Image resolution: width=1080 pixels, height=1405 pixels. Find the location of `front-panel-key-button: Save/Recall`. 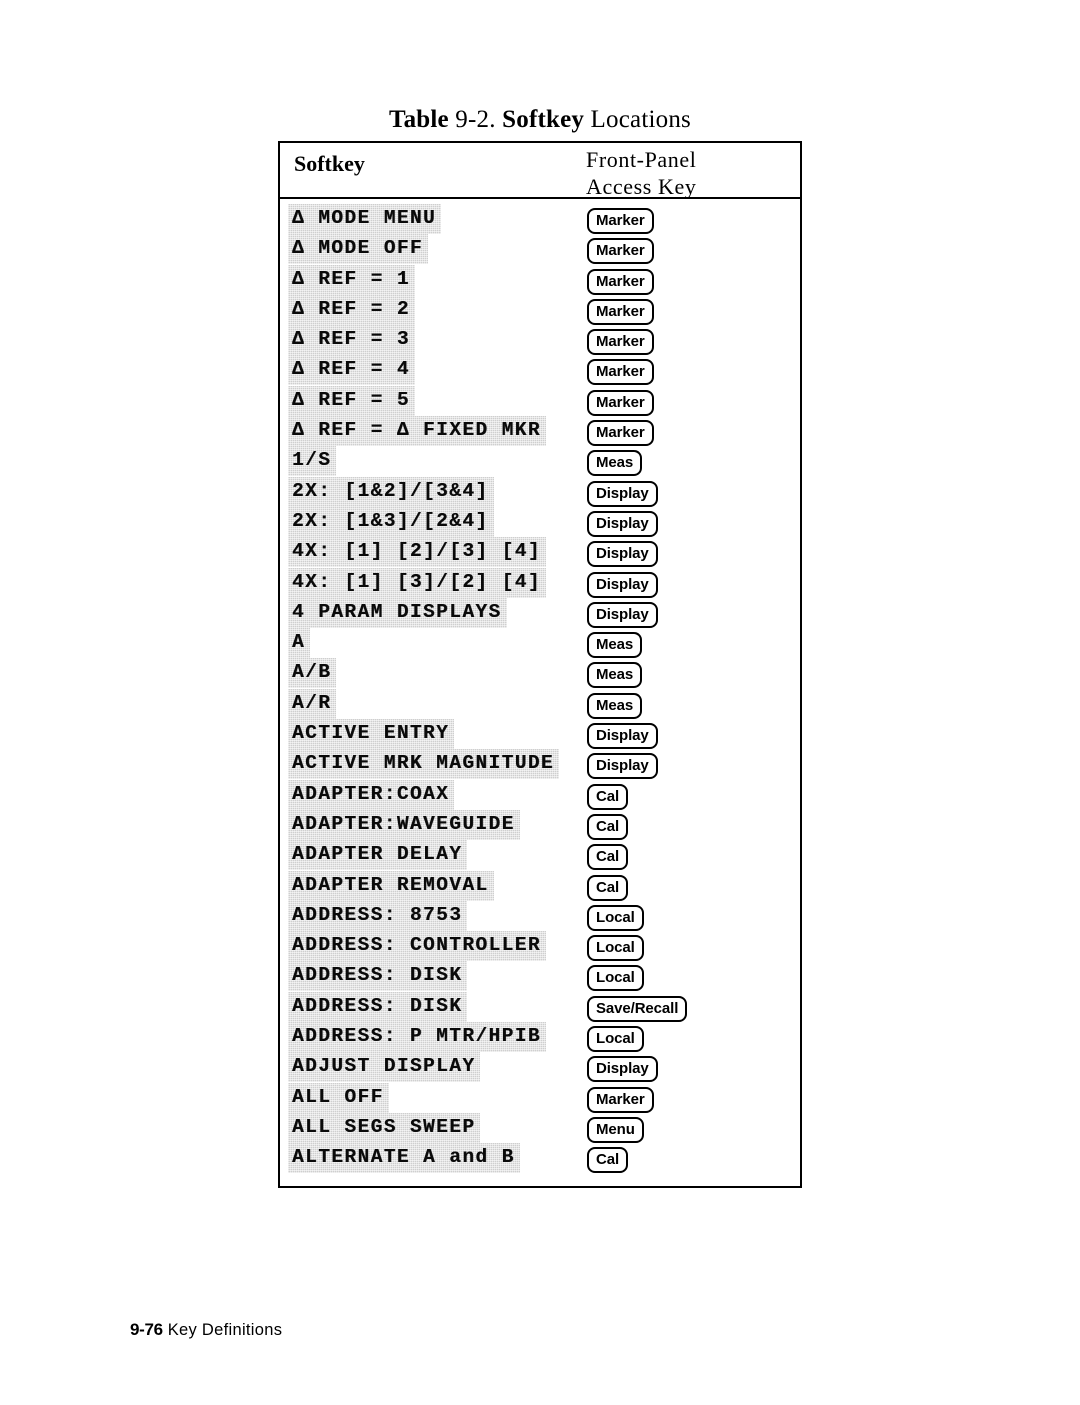

front-panel-key-button: Save/Recall is located at coordinates (637, 1008).